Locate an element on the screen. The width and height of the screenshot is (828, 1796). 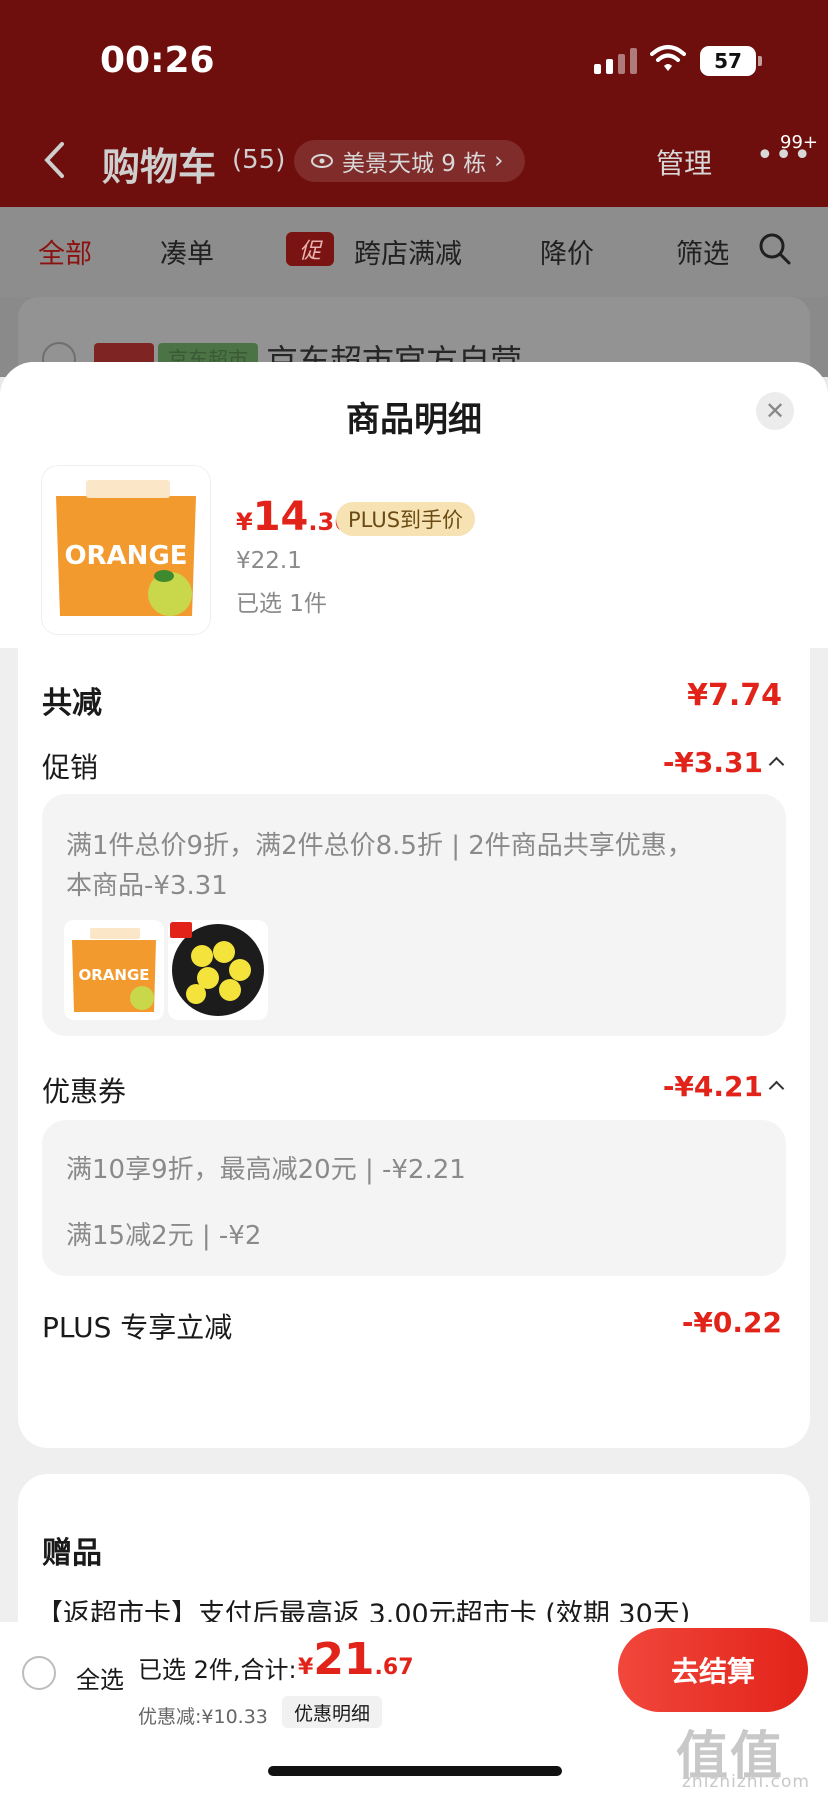
total-price: ¥21.67 is located at coordinates (356, 1659).